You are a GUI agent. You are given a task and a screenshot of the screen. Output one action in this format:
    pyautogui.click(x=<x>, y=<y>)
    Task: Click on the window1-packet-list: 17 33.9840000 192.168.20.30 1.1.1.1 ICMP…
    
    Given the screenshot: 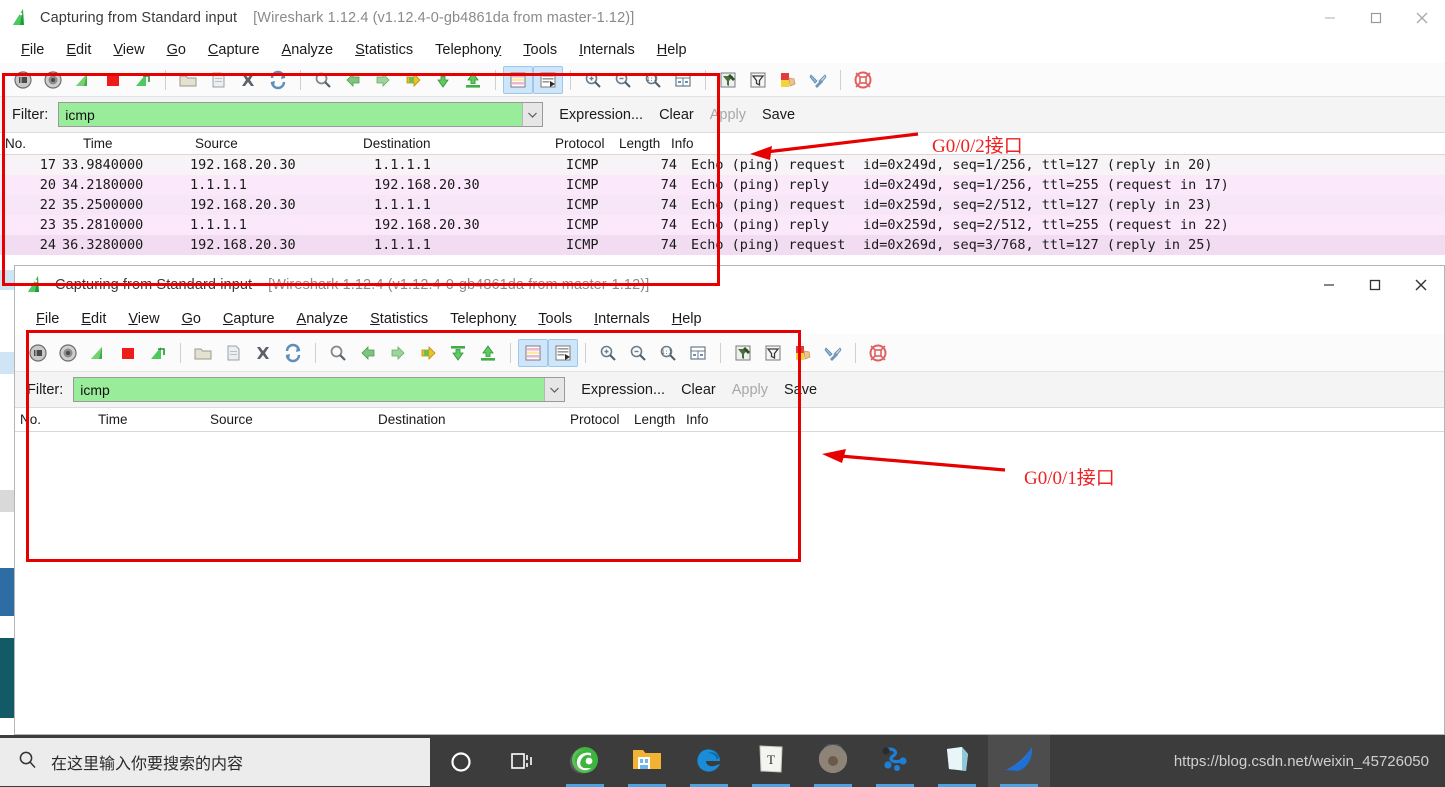 What is the action you would take?
    pyautogui.click(x=722, y=205)
    